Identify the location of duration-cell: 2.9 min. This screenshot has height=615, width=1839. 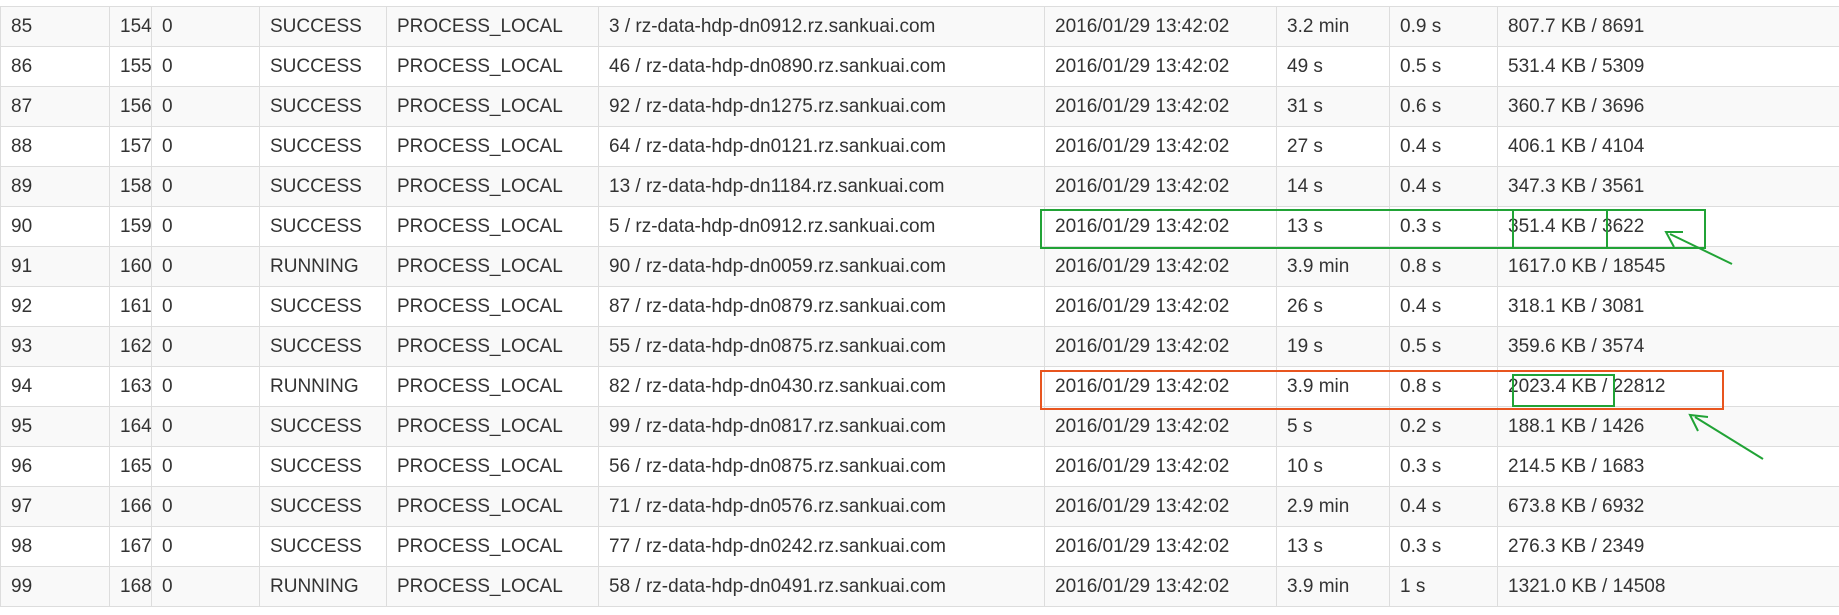
(1333, 506).